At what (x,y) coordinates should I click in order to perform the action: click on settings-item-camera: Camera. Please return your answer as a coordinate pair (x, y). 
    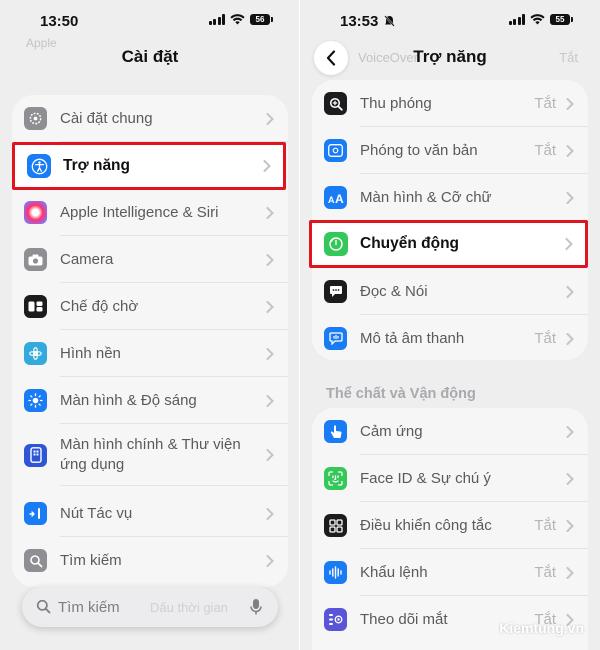
    Looking at the image, I should click on (150, 259).